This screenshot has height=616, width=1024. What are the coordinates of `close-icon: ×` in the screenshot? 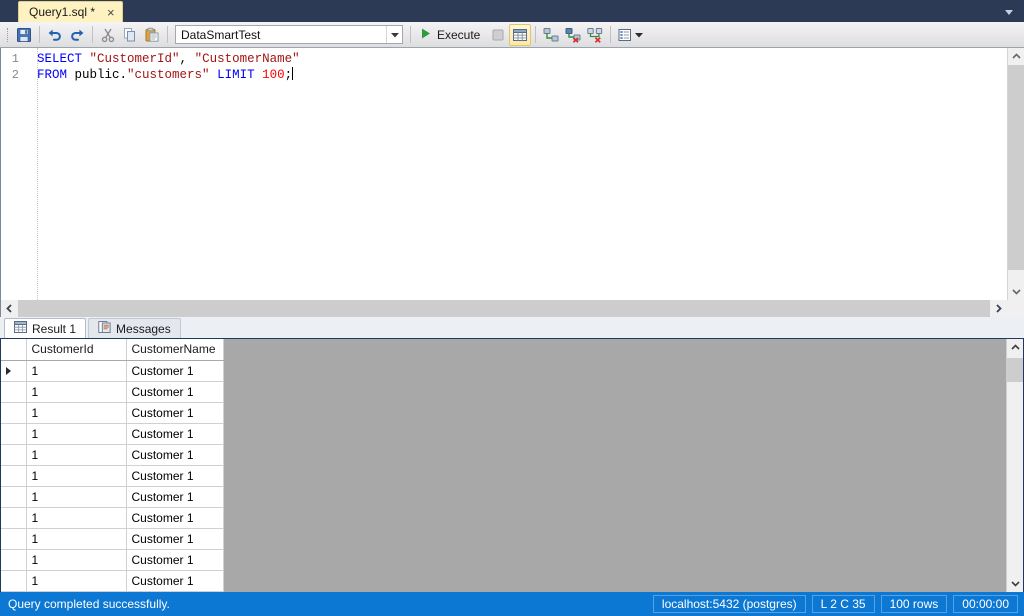 It's located at (111, 12).